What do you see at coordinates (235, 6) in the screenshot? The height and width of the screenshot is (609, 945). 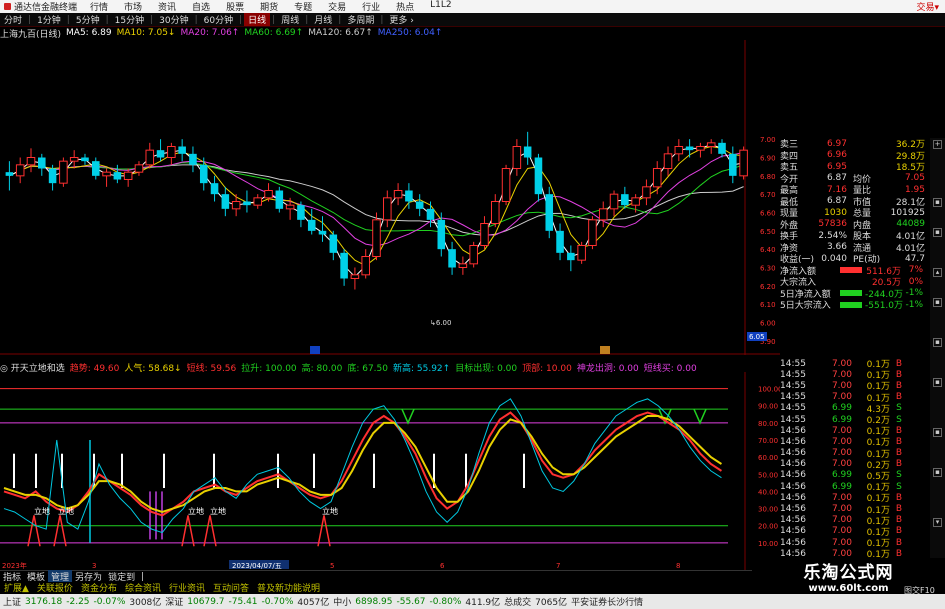 I see `menu-item-4: 股票` at bounding box center [235, 6].